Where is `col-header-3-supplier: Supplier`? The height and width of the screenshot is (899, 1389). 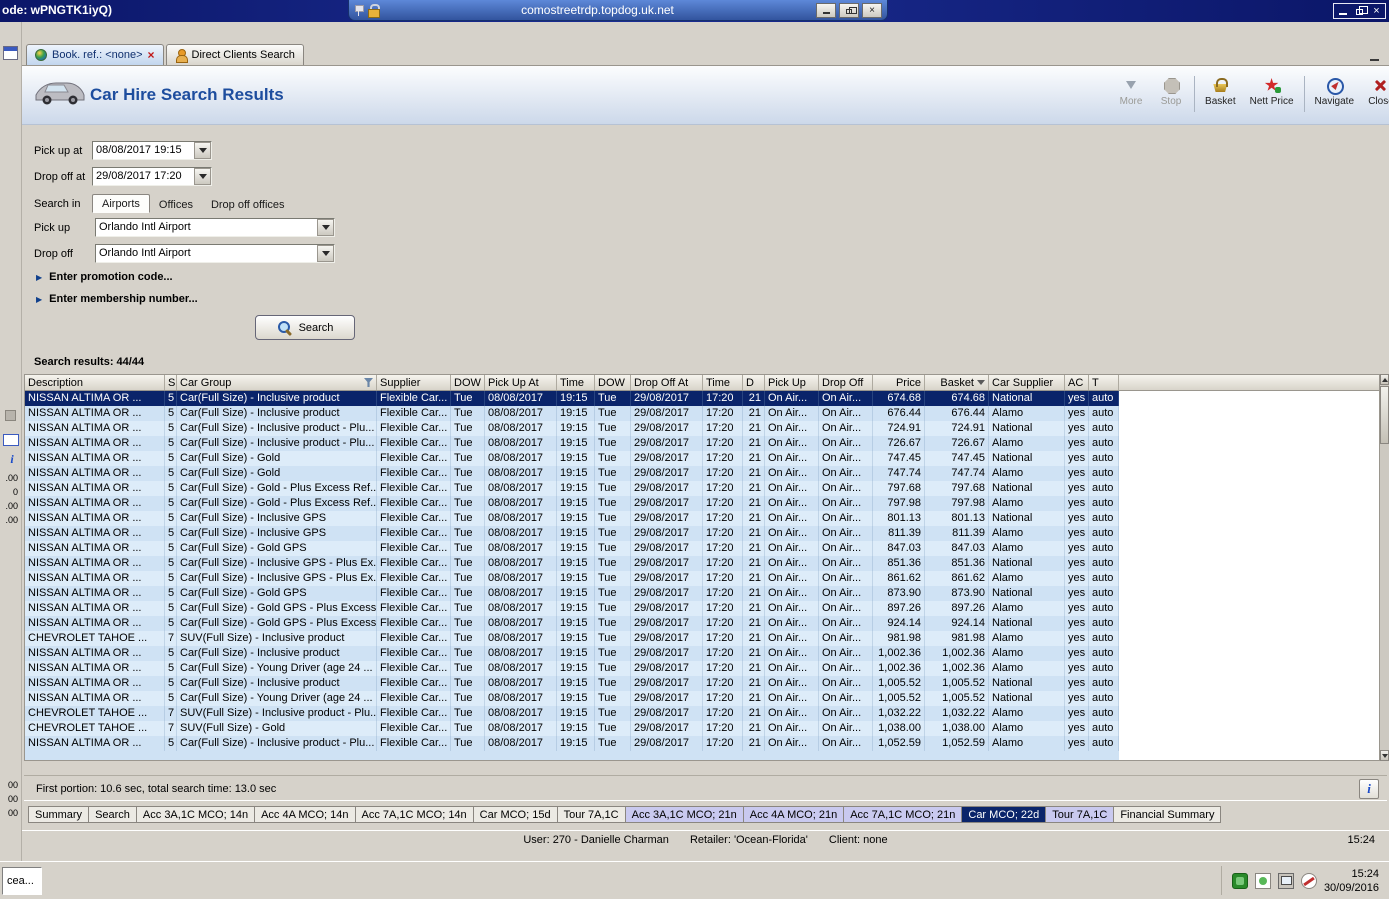
col-header-3-supplier: Supplier is located at coordinates (414, 382).